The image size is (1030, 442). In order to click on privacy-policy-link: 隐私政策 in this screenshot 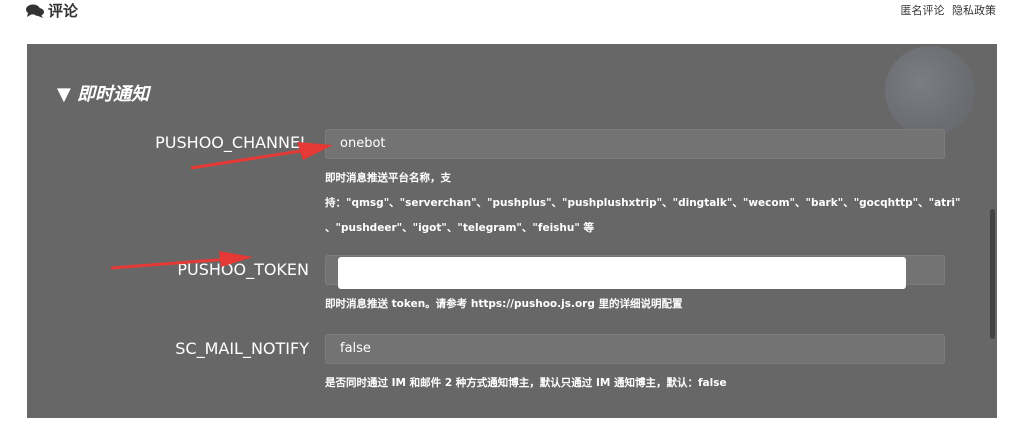, I will do `click(974, 10)`.